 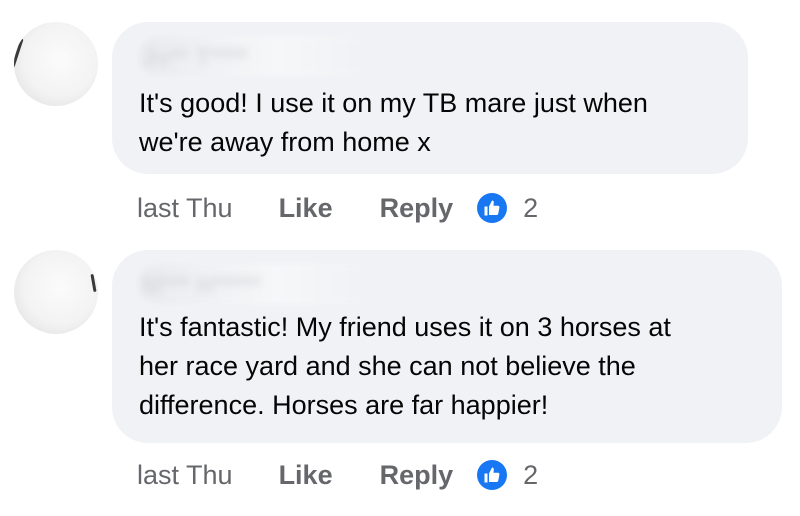 I want to click on author-name: M*** H*****, so click(x=201, y=286).